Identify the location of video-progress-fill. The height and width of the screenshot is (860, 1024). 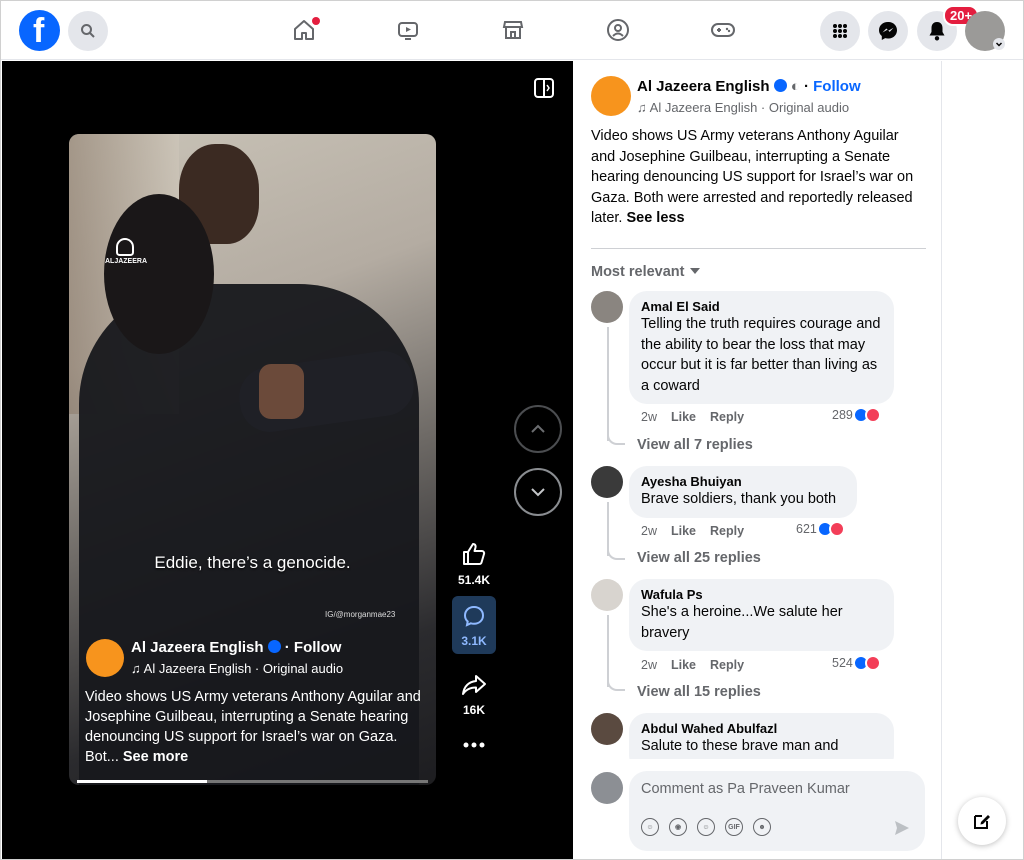
(142, 781).